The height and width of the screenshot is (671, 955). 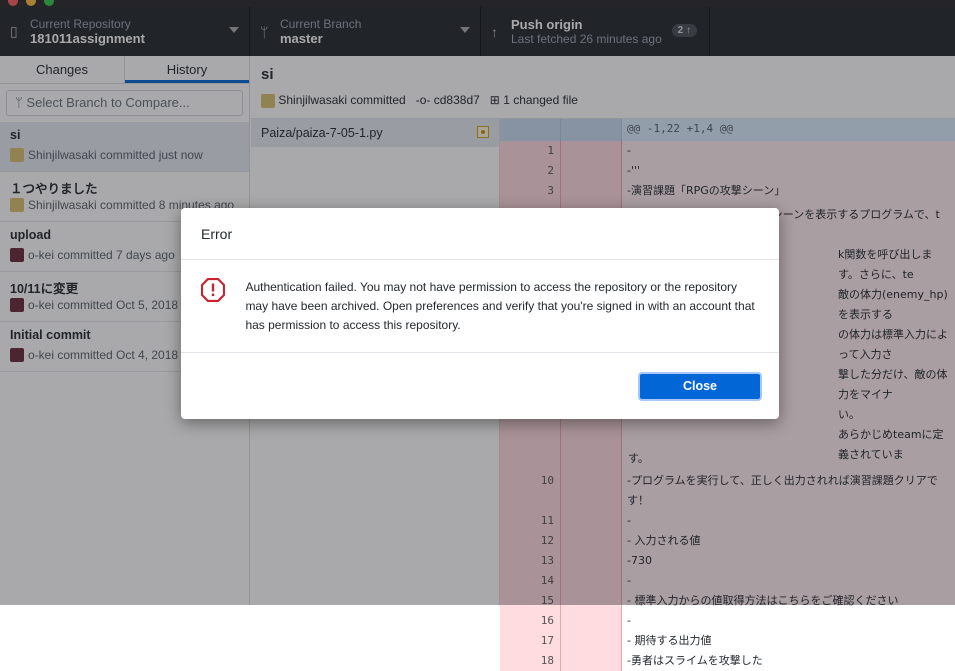 What do you see at coordinates (530, 641) in the screenshot?
I see `old-line-number: 17` at bounding box center [530, 641].